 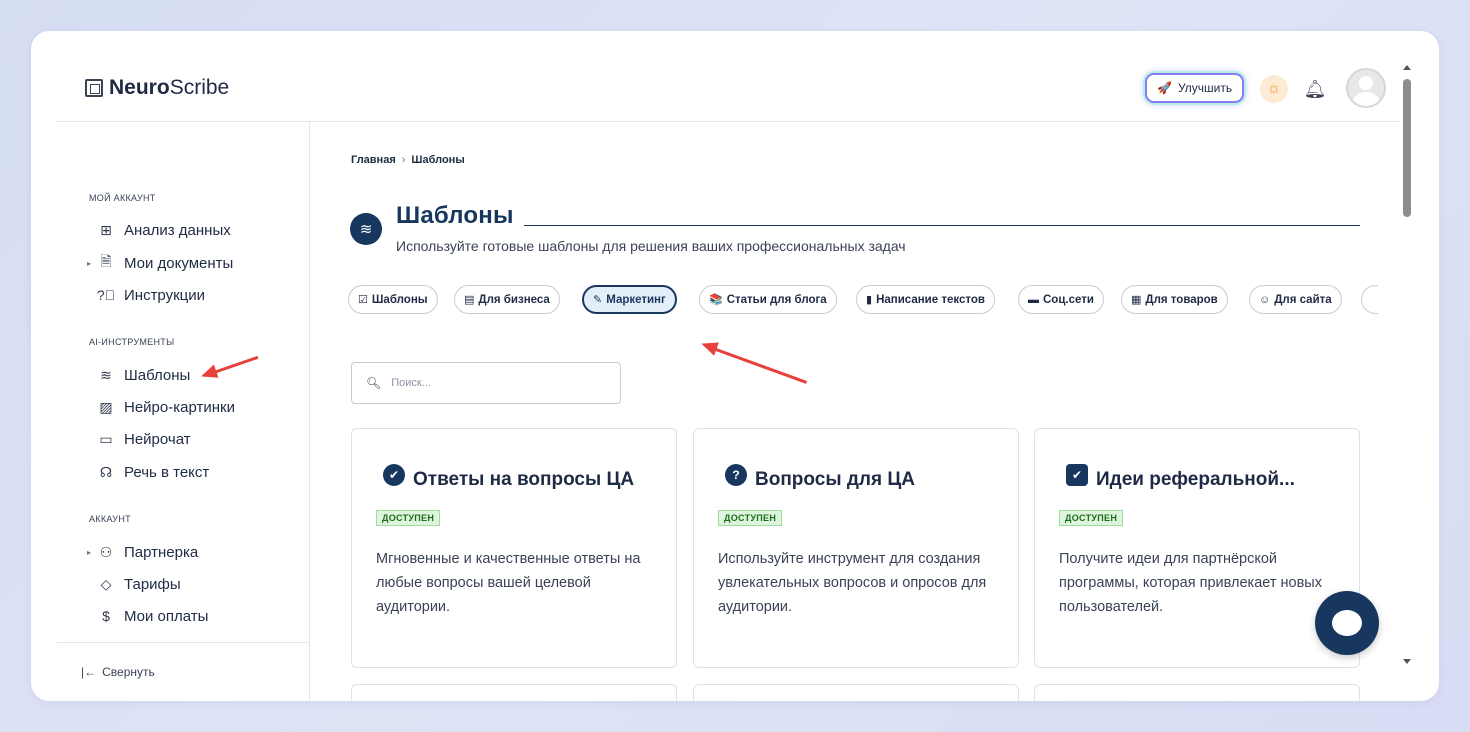 I want to click on upgrade-button: 🚀 Улучшить, so click(x=1195, y=88).